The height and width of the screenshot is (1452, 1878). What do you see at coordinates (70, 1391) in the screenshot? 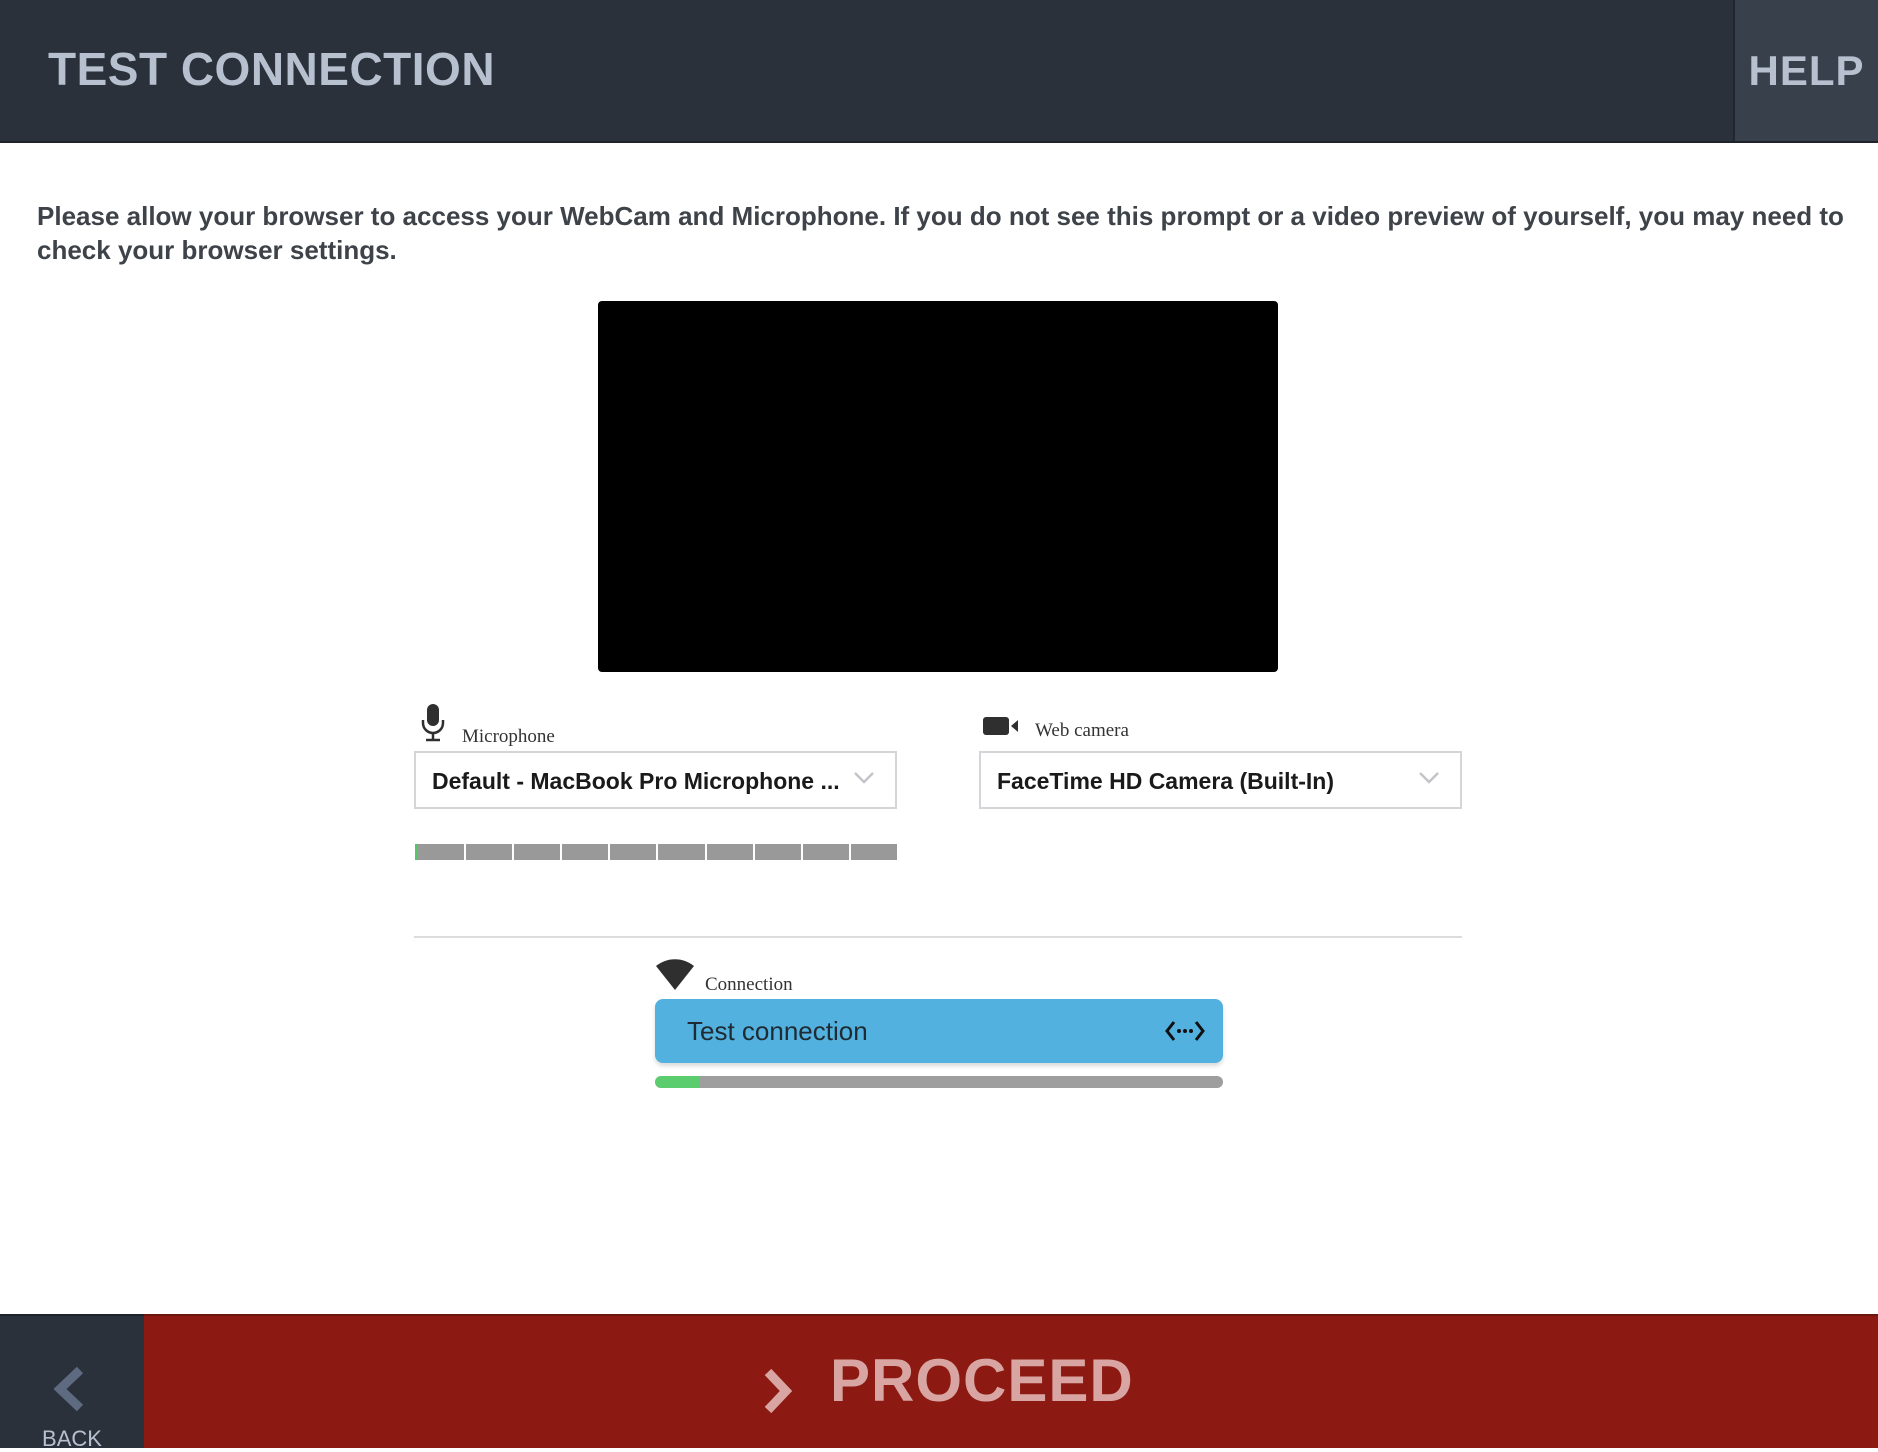
I see `chevron-left-icon` at bounding box center [70, 1391].